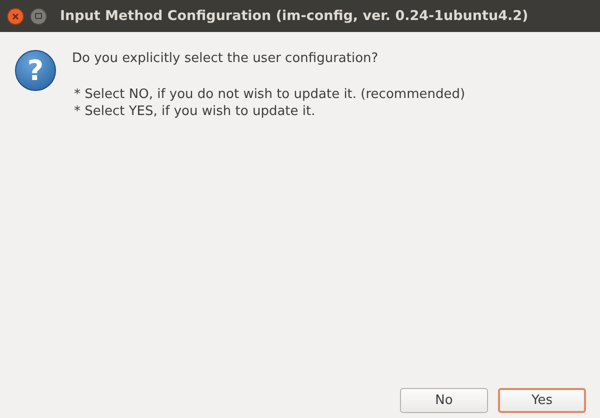 This screenshot has height=418, width=600. Describe the element at coordinates (294, 16) in the screenshot. I see `window-title: Input Method Configuration (im-config, ver. 0.24-1ubuntu4.2)` at that location.